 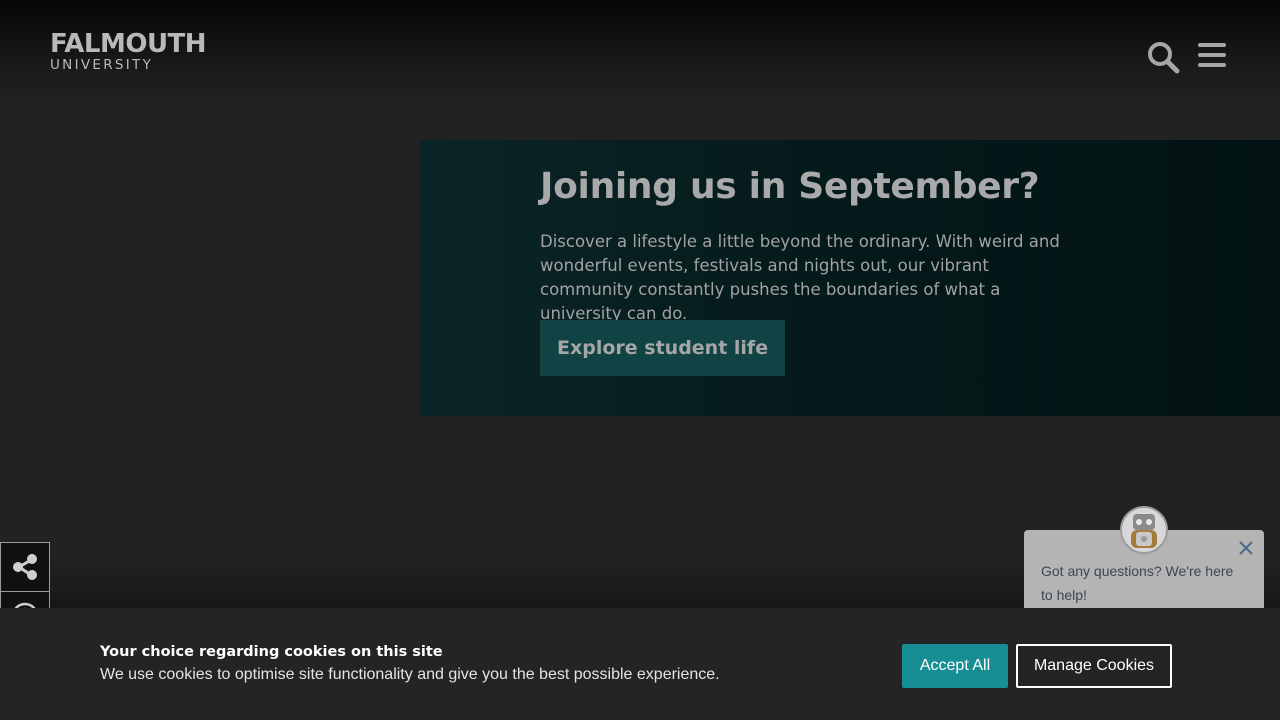 I want to click on close-icon, so click(x=1246, y=548).